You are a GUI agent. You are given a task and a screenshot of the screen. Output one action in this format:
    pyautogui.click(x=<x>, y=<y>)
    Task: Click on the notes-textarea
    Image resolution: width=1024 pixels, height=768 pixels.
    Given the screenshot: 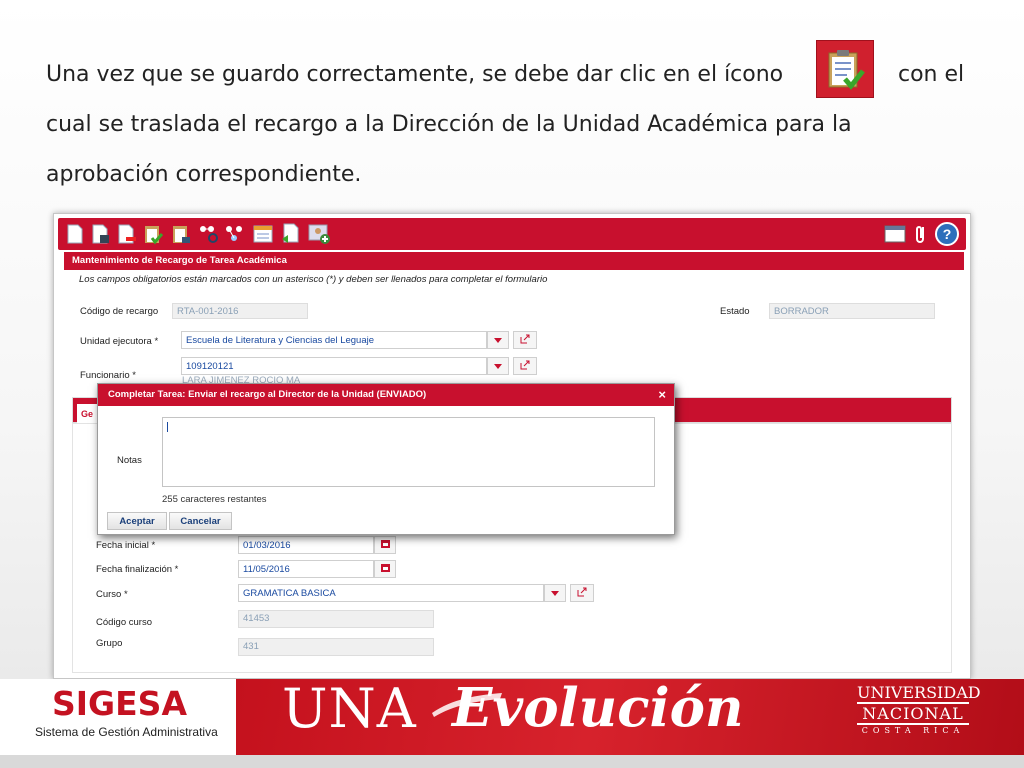 What is the action you would take?
    pyautogui.click(x=408, y=452)
    